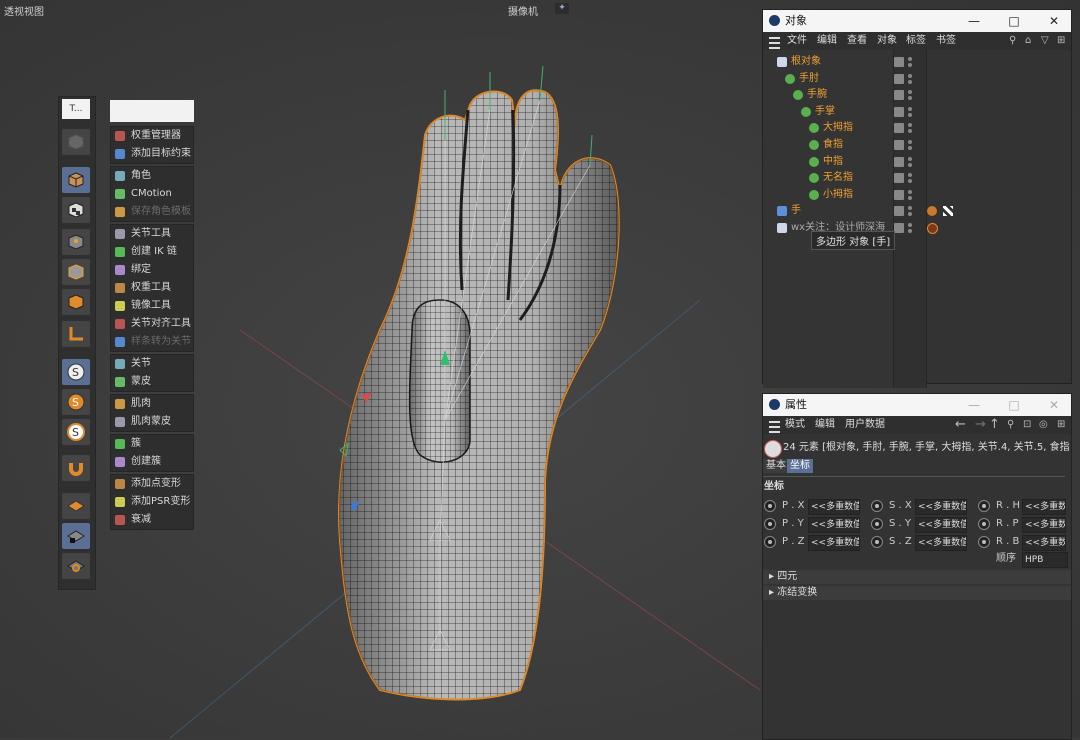  I want to click on material-tag-icon, so click(948, 211).